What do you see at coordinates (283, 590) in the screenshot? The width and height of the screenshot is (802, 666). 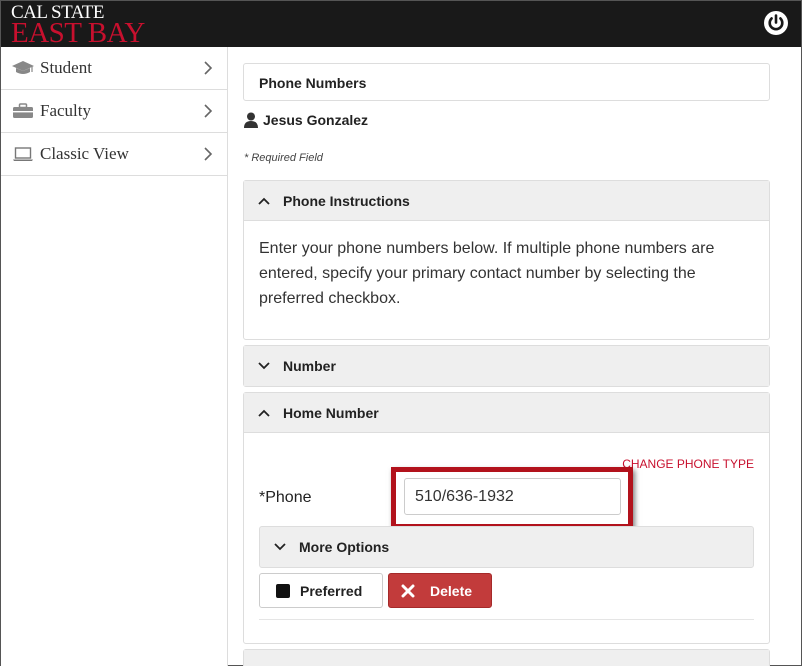 I see `preferred-checkbox` at bounding box center [283, 590].